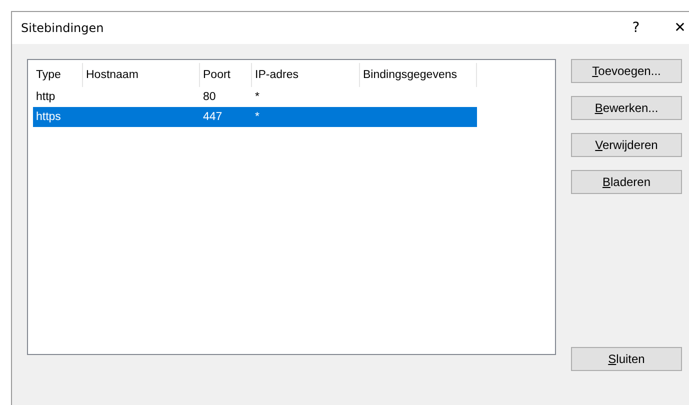 The image size is (689, 405). I want to click on action-button: Verwijderen, so click(626, 145).